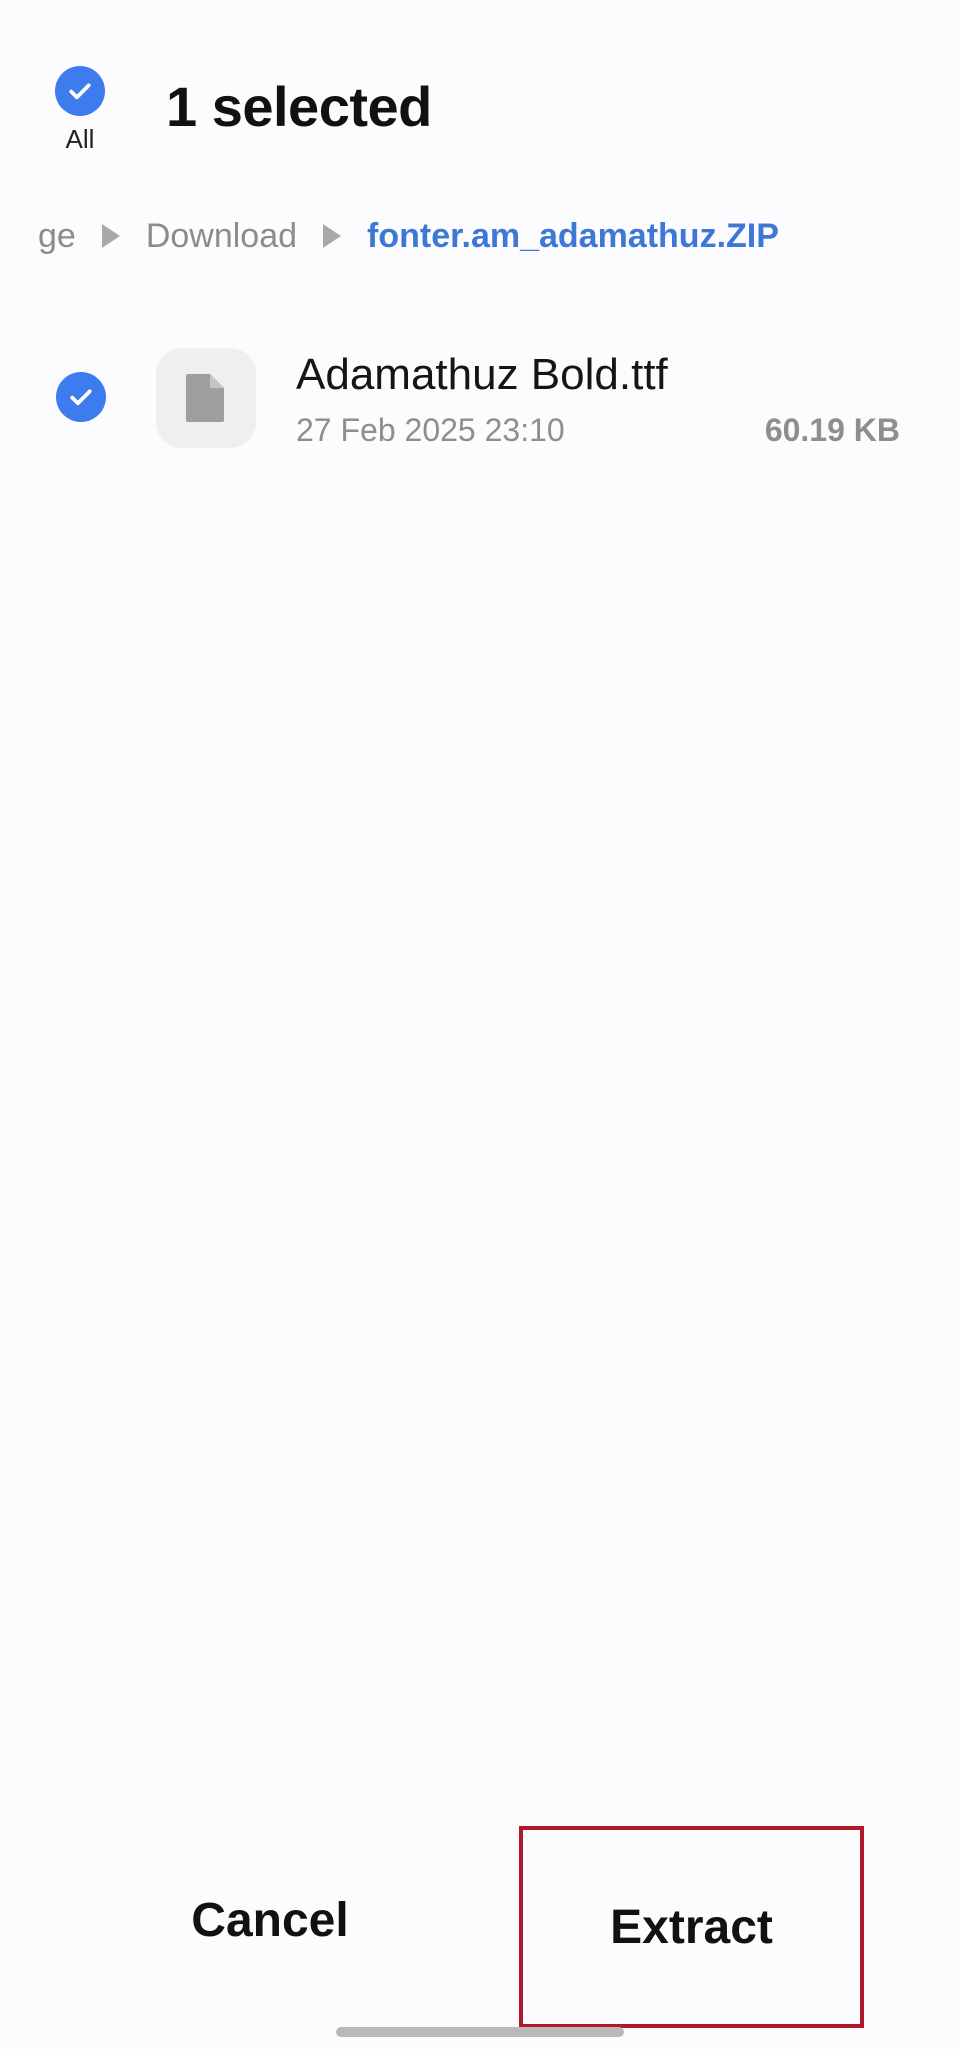 Image resolution: width=960 pixels, height=2049 pixels. I want to click on breadcrumb: ge Download fonter.am_adamathuz.ZIP, so click(499, 236).